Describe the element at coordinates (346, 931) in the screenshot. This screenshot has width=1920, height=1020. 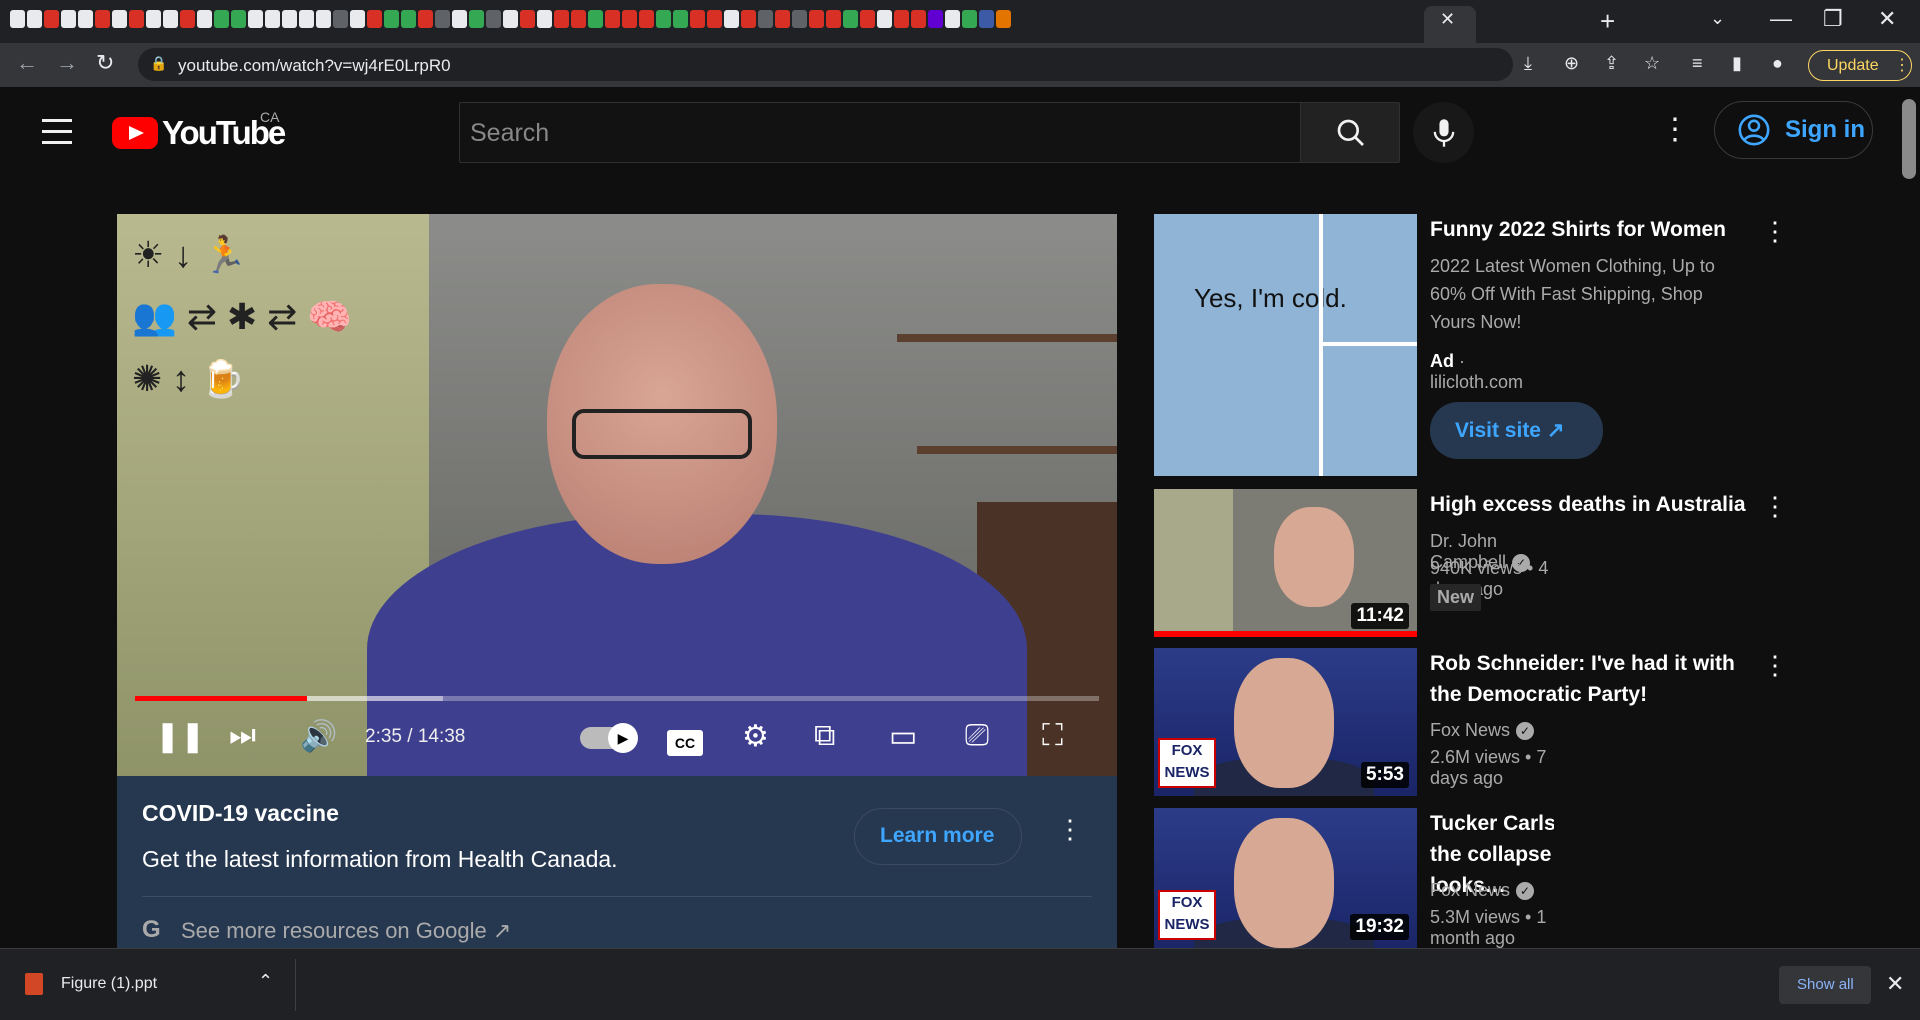
I see `see-more-google-link: See more resources on Google ↗` at that location.